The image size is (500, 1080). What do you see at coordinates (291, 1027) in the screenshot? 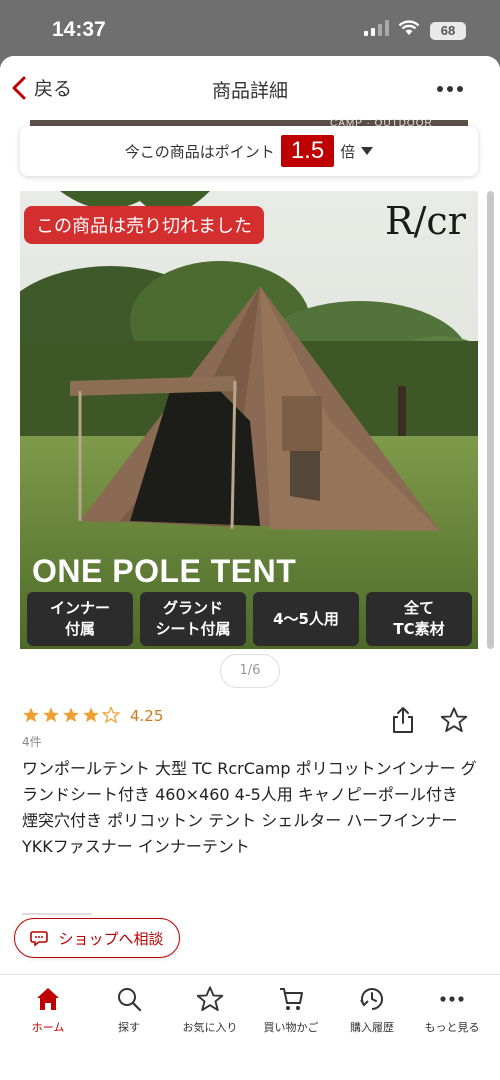
I see `tab-label: 買い物かご` at bounding box center [291, 1027].